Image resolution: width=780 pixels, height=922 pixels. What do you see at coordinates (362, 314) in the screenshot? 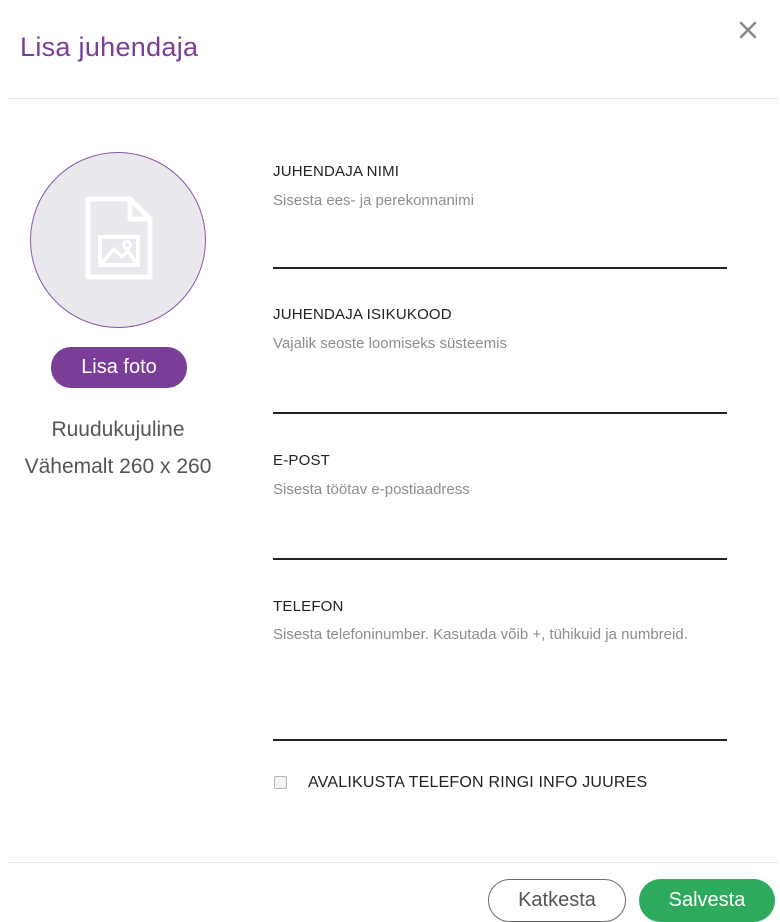
I see `field-label: JUHENDAJA ISIKUKOOD` at bounding box center [362, 314].